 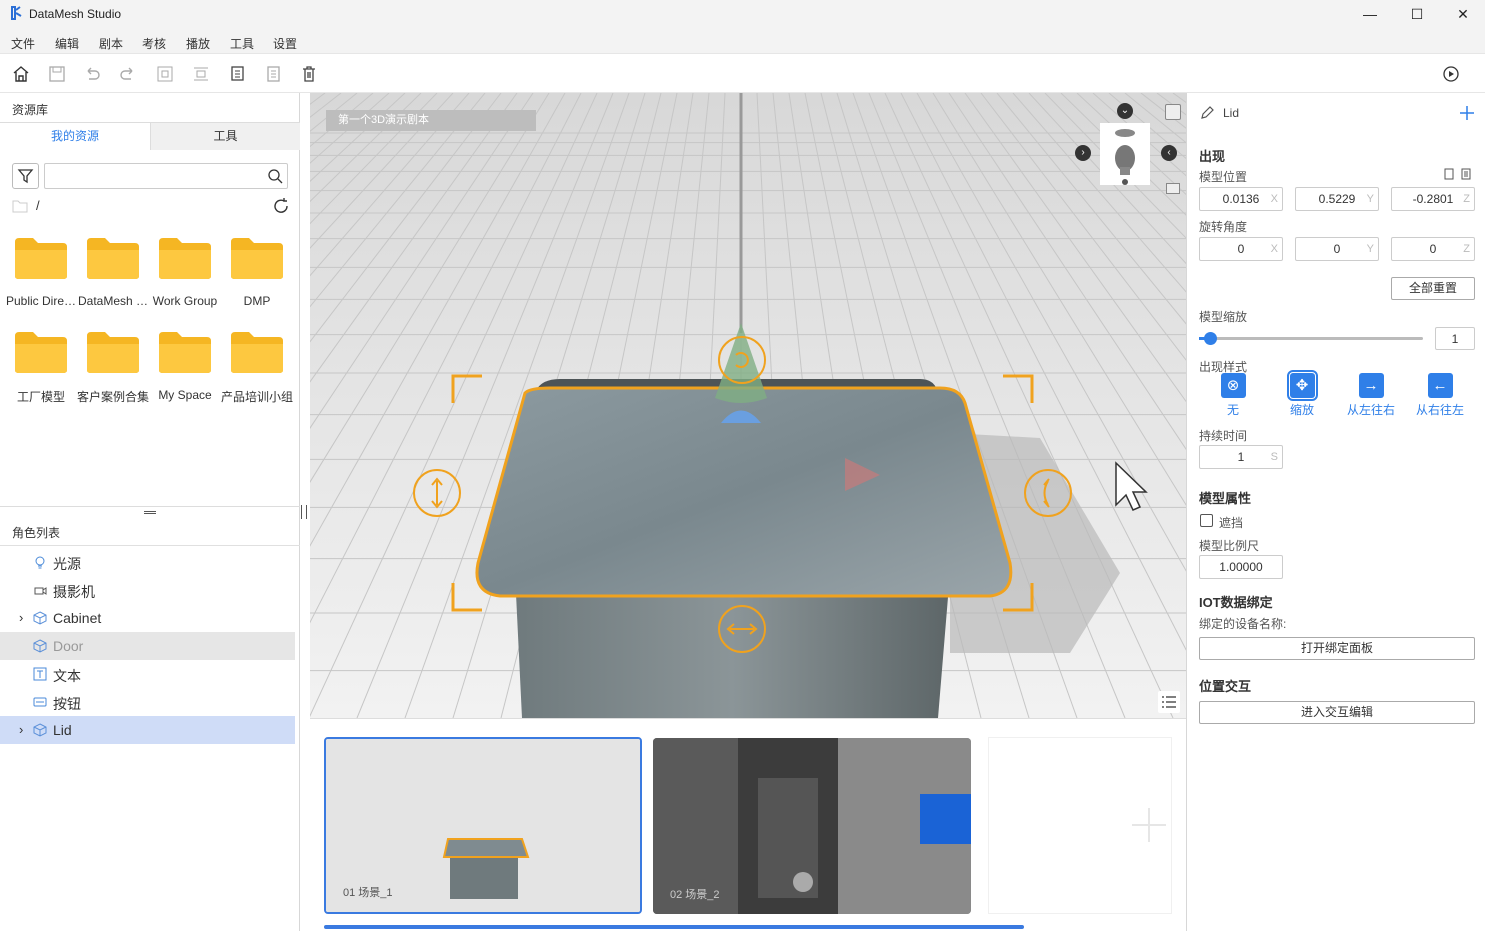 What do you see at coordinates (1173, 188) in the screenshot?
I see `grid-toggle-icon` at bounding box center [1173, 188].